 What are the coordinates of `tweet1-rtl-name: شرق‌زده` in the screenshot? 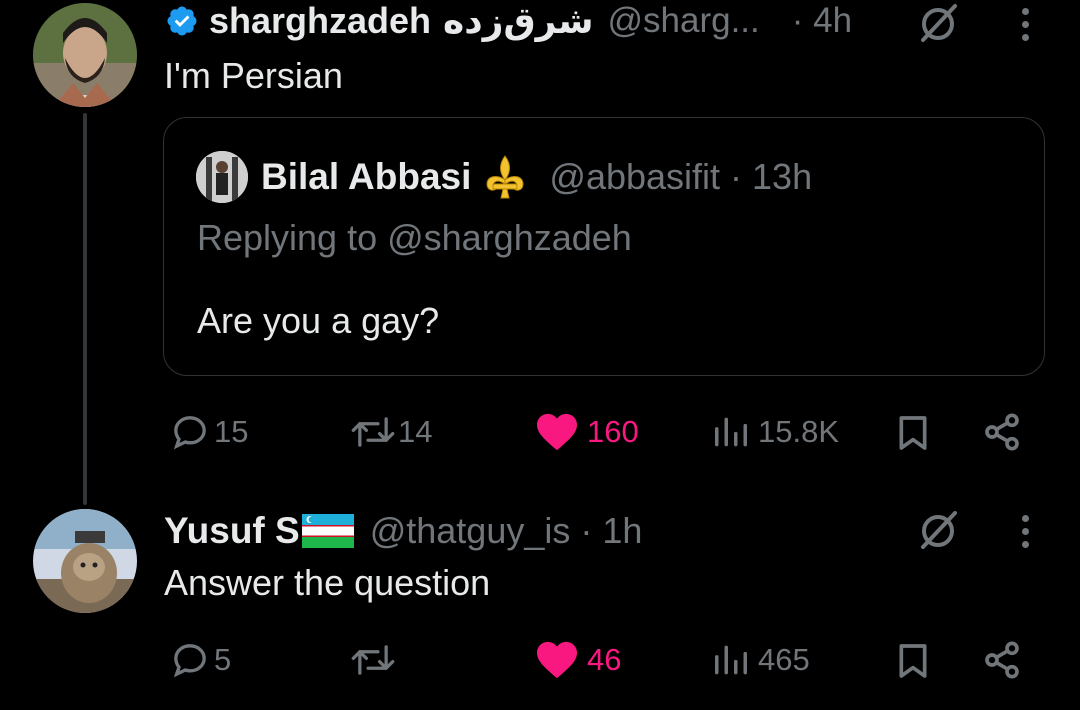 It's located at (518, 21).